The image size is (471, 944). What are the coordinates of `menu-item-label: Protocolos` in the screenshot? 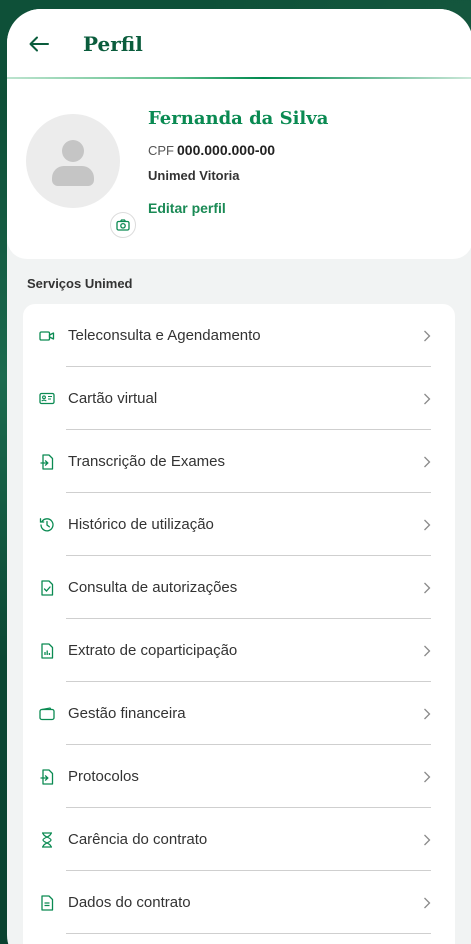 It's located at (103, 776).